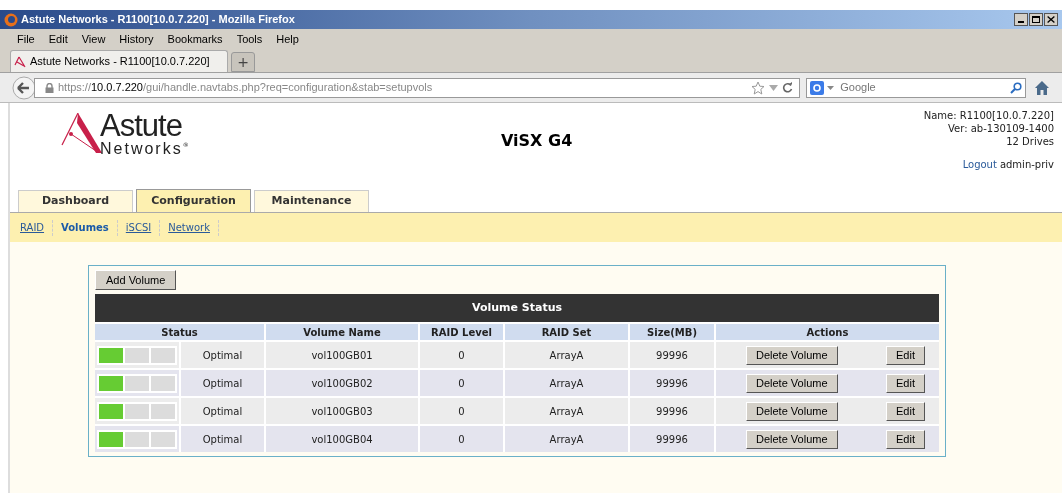  I want to click on dropdown-icon, so click(831, 87).